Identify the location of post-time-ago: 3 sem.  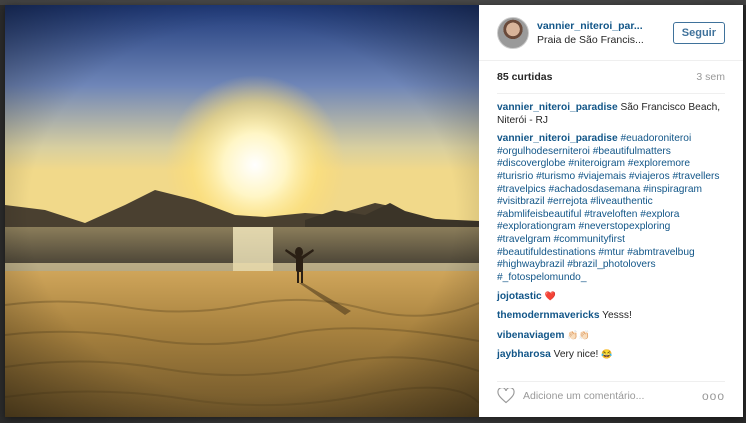
(710, 77).